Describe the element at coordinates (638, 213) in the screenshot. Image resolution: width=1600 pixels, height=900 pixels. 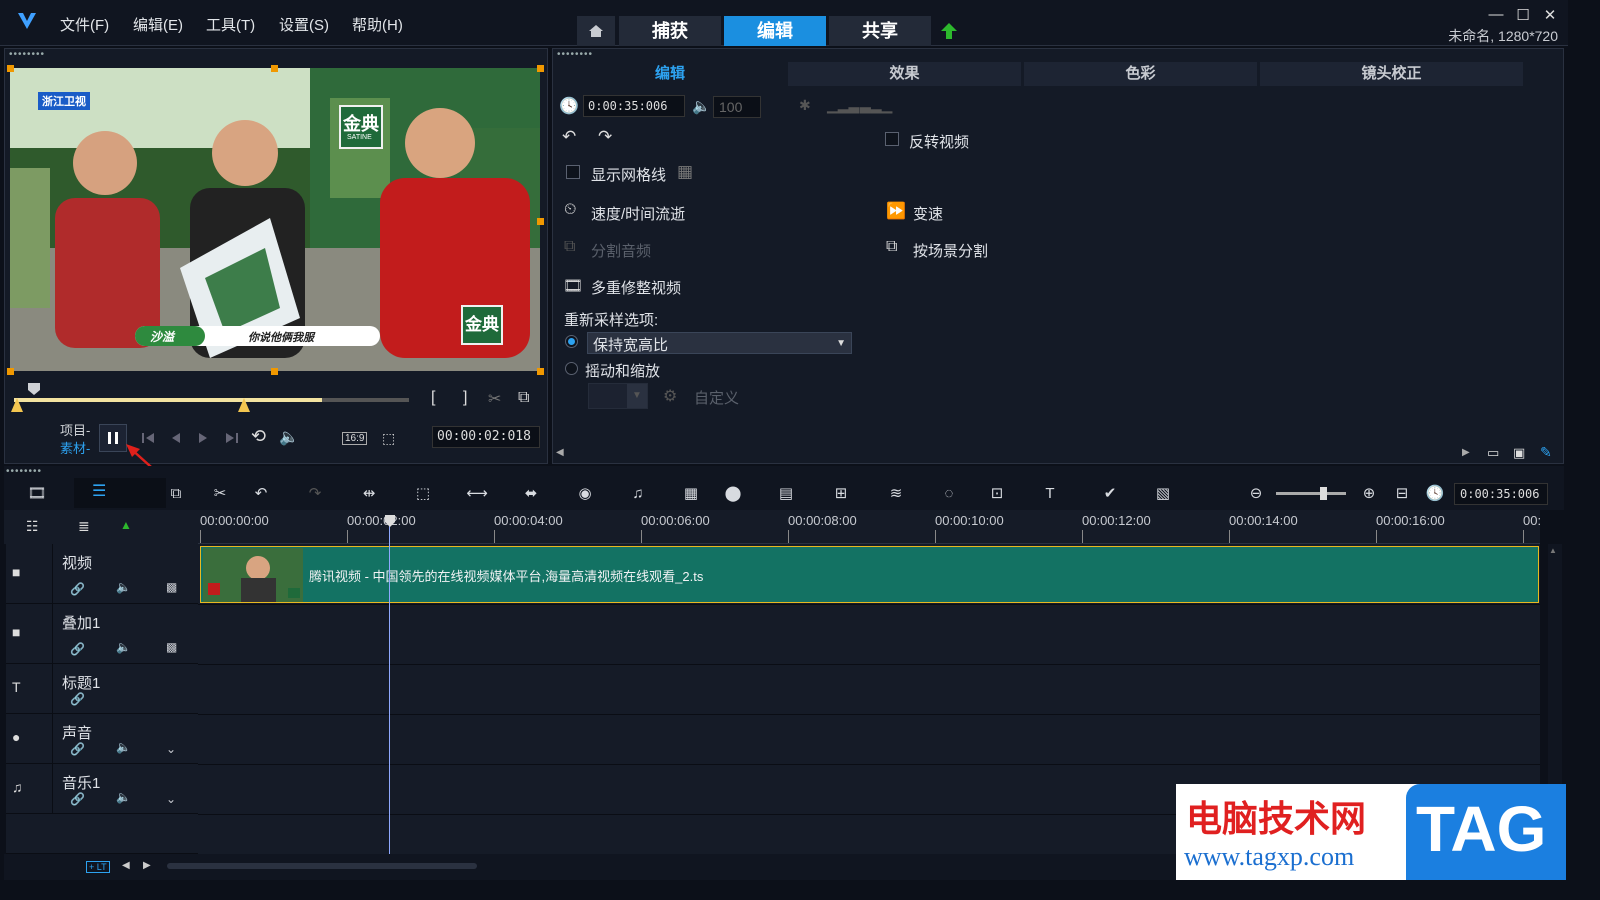
I see `speed-time-lapse-button: 速度/时间流逝` at that location.